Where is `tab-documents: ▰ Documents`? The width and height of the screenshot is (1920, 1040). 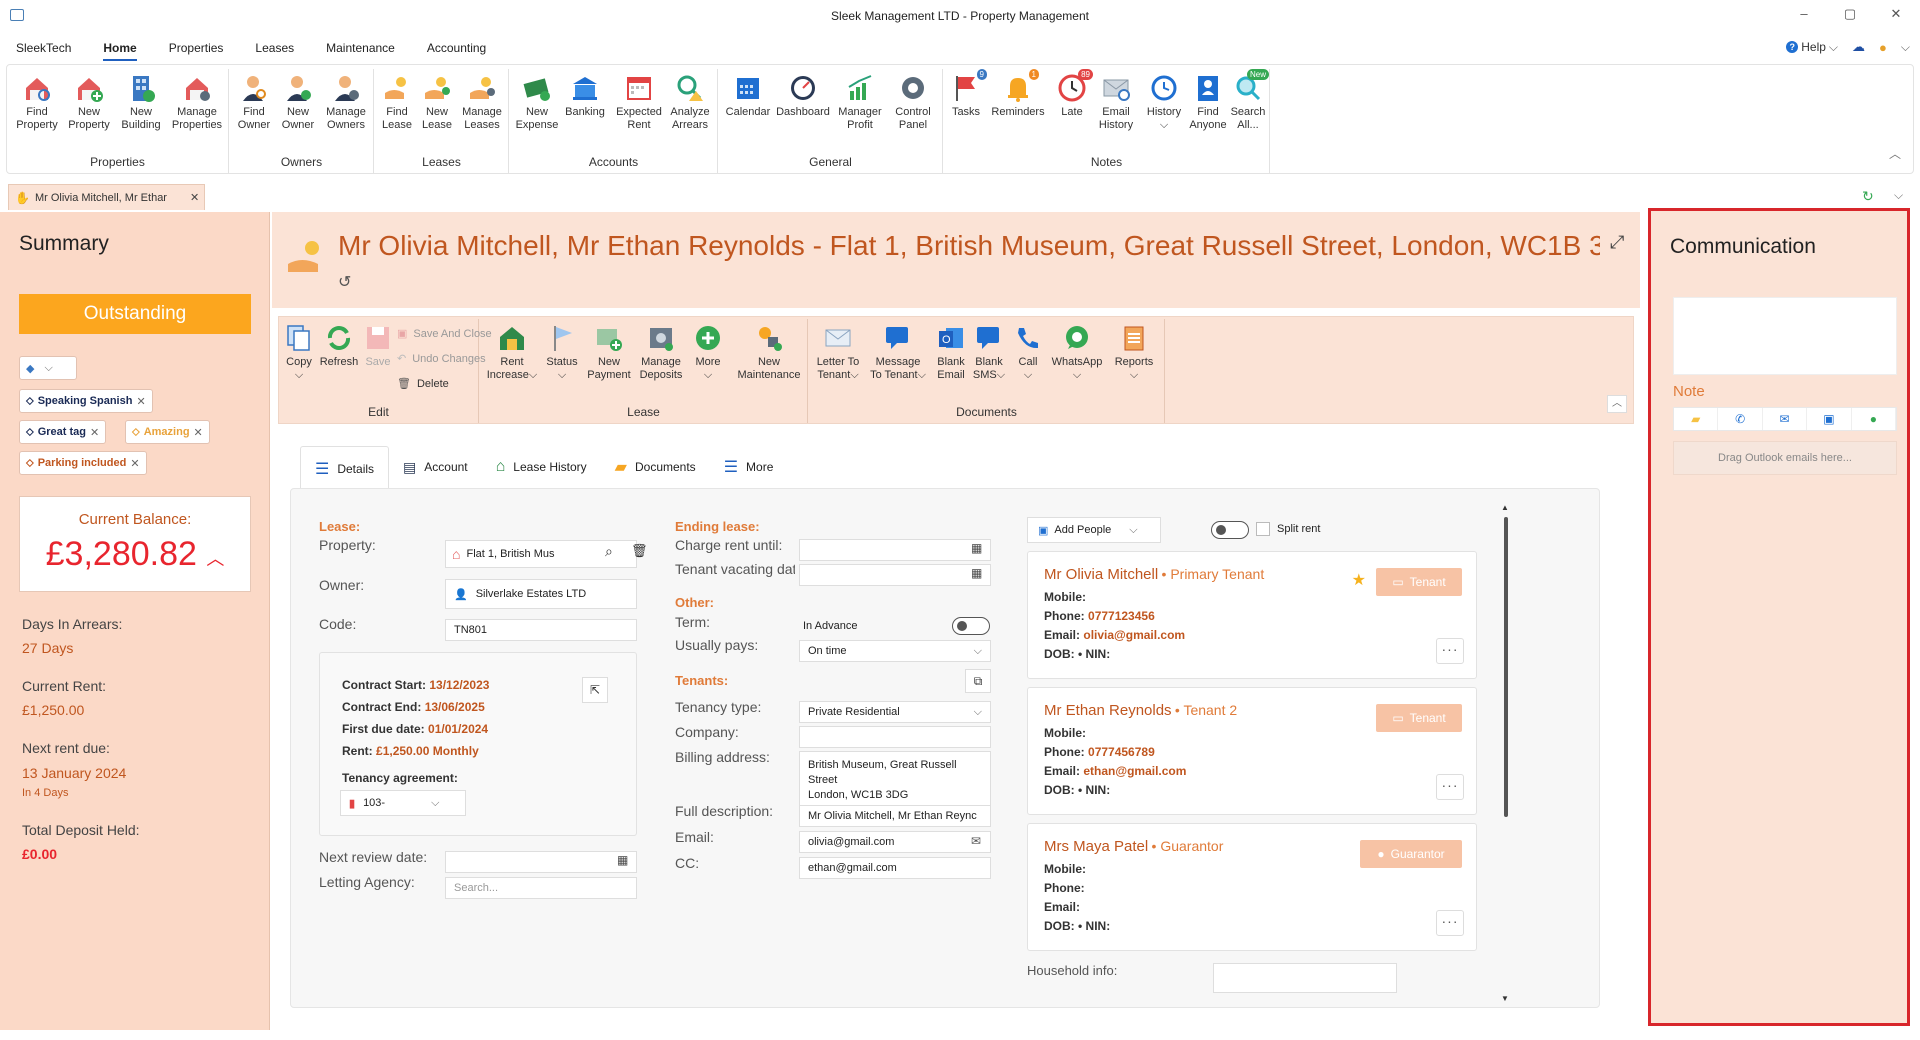 tab-documents: ▰ Documents is located at coordinates (655, 467).